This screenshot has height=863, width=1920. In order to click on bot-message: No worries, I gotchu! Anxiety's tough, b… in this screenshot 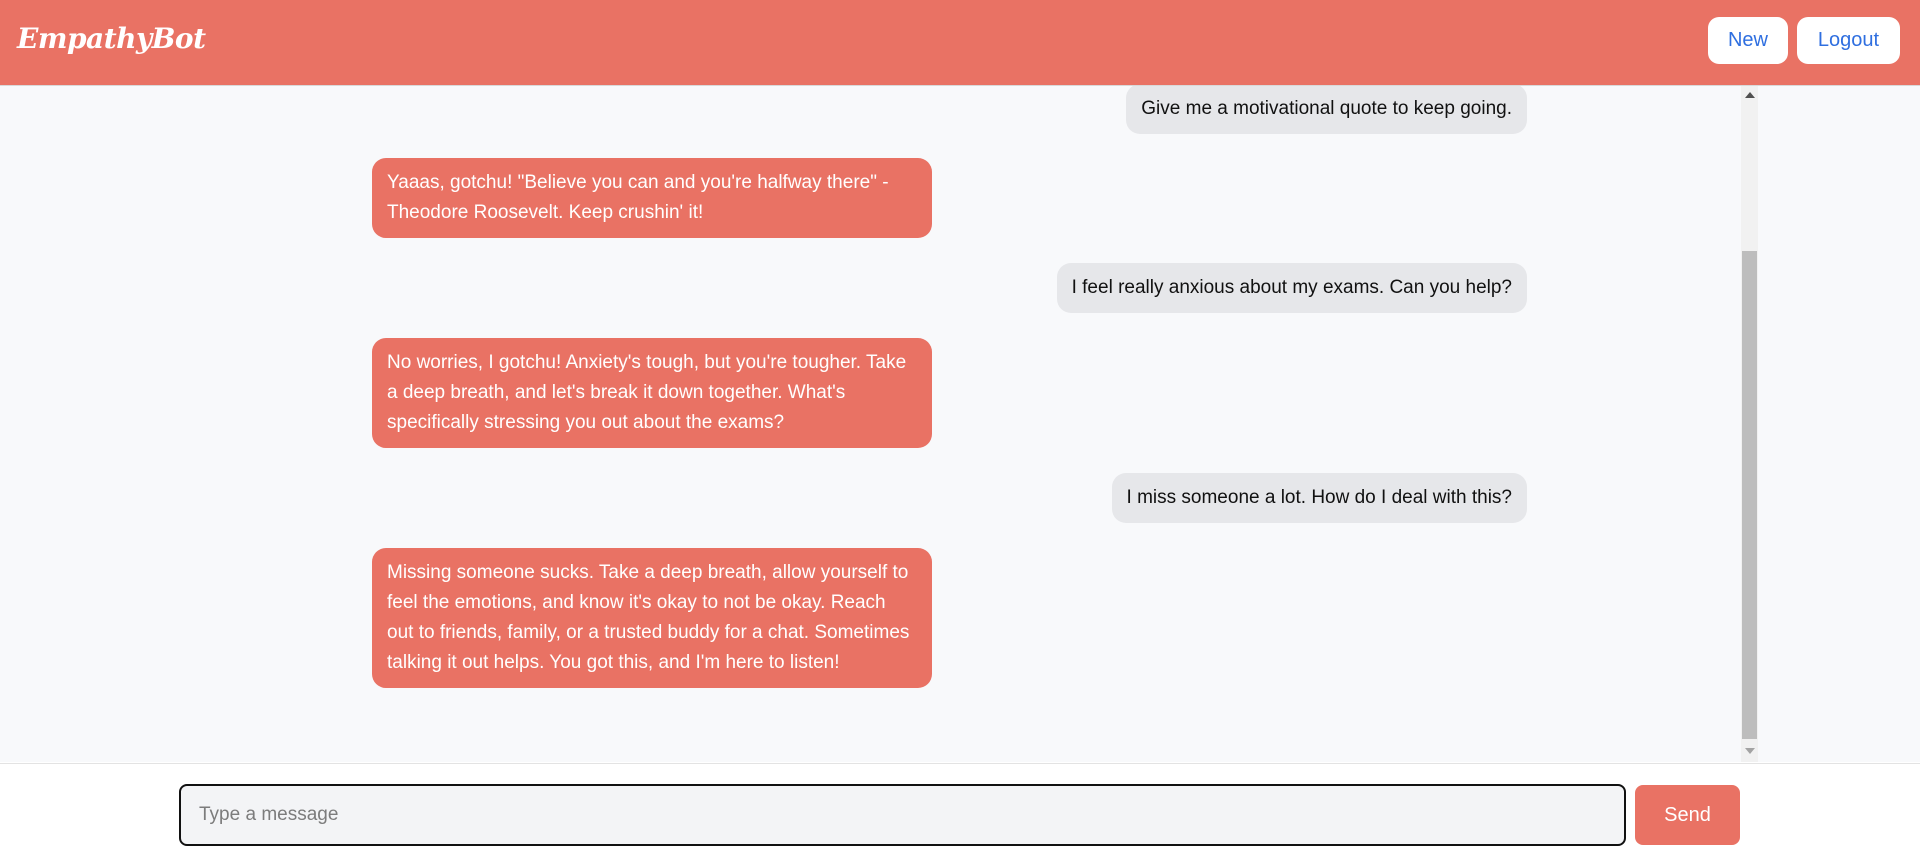, I will do `click(652, 393)`.